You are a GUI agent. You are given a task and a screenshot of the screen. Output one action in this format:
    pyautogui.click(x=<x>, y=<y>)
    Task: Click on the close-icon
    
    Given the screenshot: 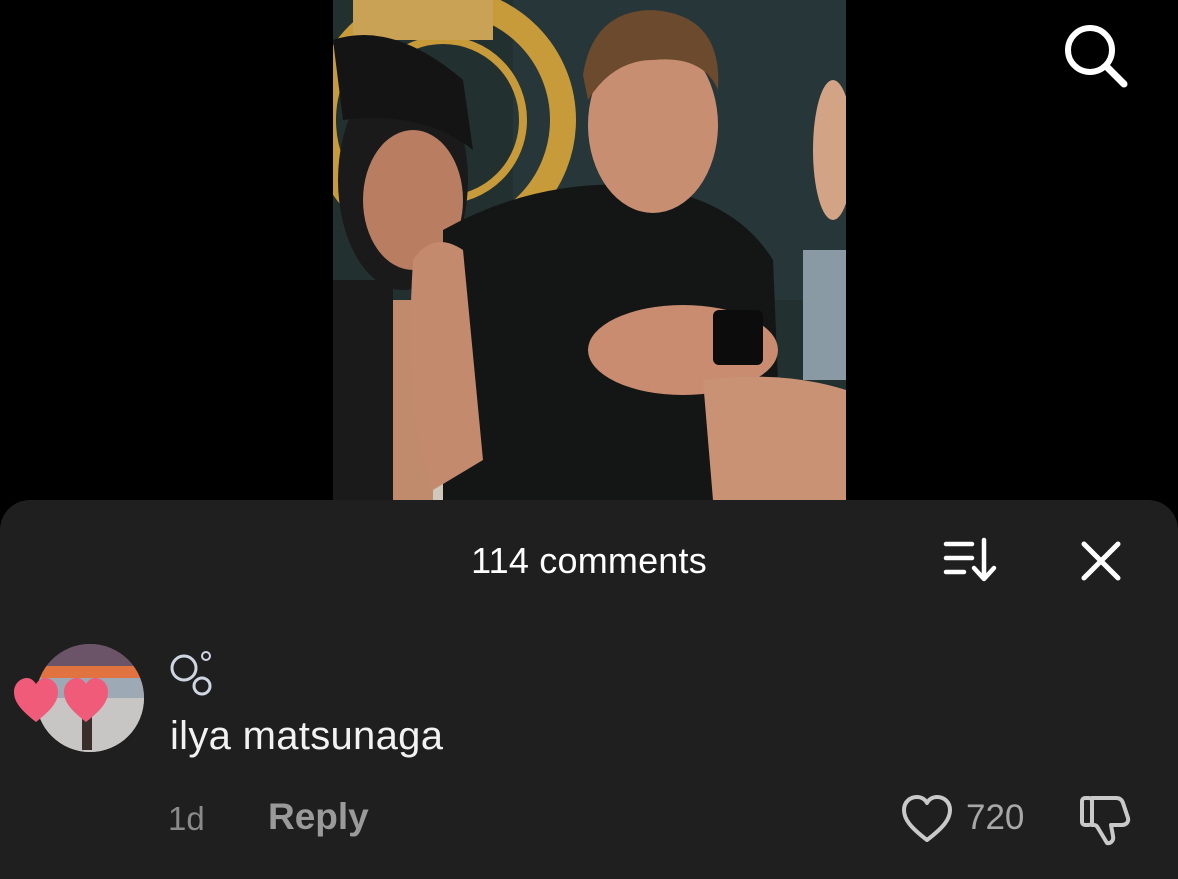 What is the action you would take?
    pyautogui.click(x=1101, y=561)
    